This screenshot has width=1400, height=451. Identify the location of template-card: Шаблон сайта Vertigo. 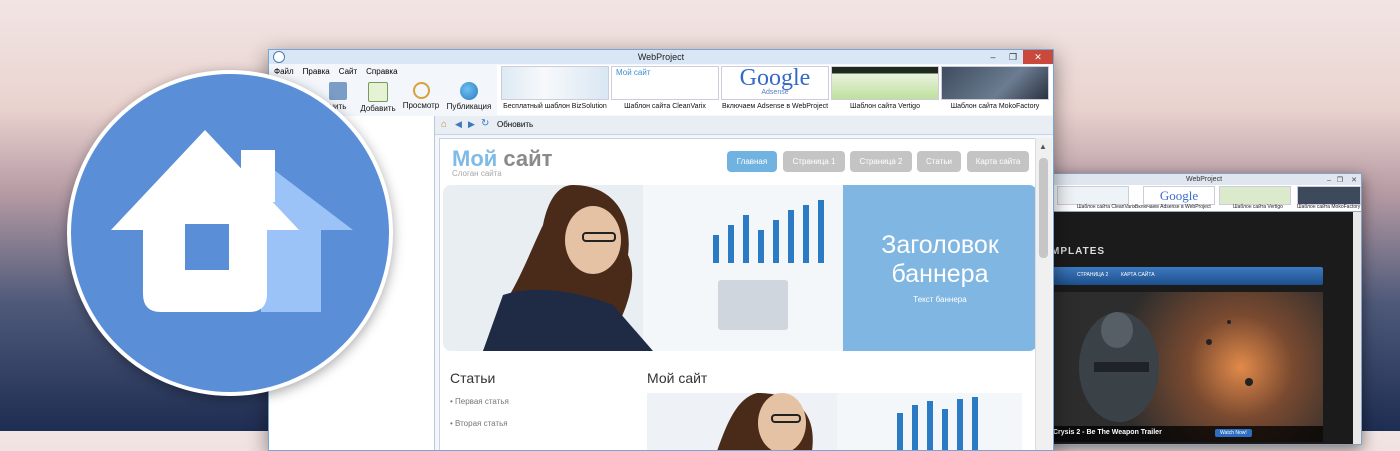
(885, 90).